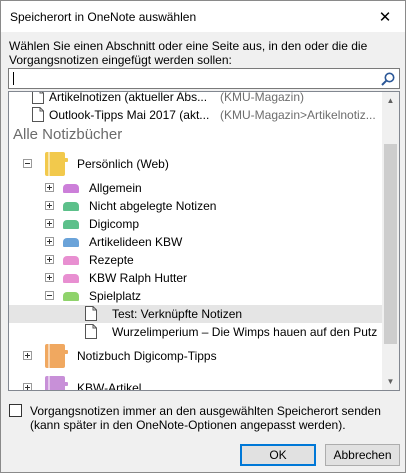 The height and width of the screenshot is (473, 406). I want to click on section-label: Digicomp, so click(114, 224).